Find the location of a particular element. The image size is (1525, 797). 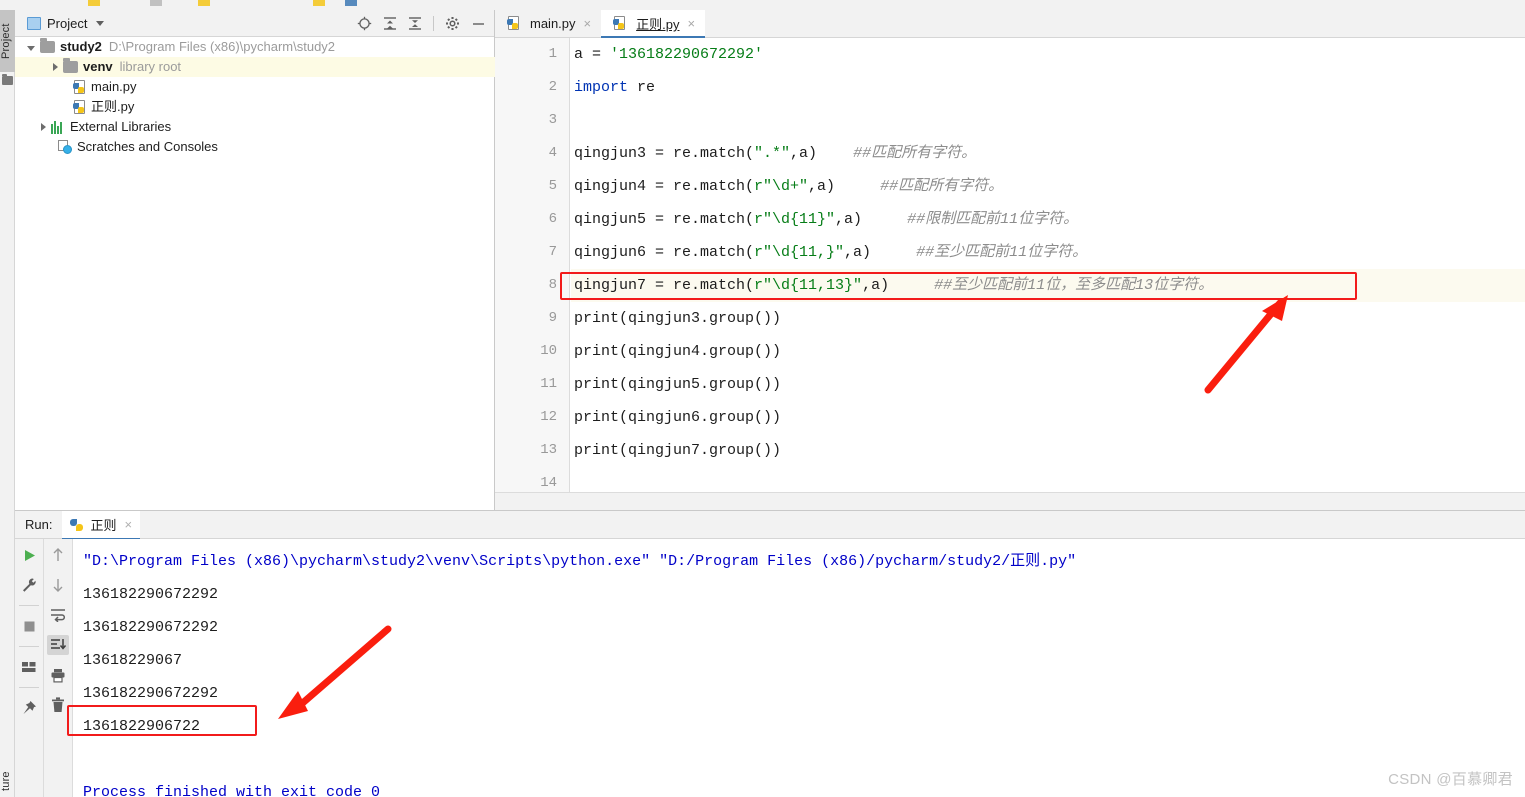

code-line: import re is located at coordinates (1048, 87).